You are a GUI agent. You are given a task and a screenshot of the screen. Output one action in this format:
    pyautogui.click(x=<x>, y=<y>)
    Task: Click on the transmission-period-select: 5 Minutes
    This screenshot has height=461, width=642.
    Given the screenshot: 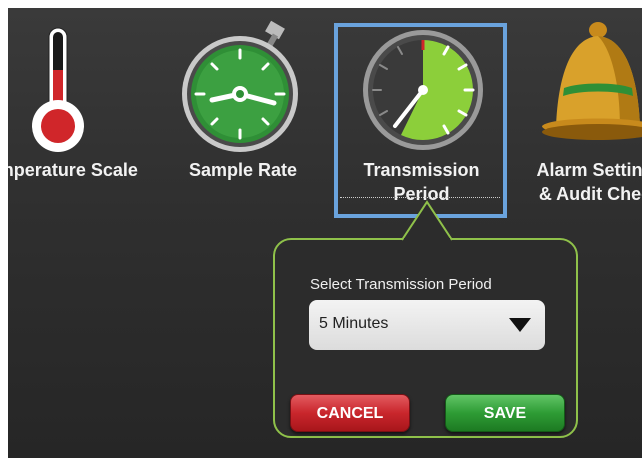 What is the action you would take?
    pyautogui.click(x=427, y=325)
    